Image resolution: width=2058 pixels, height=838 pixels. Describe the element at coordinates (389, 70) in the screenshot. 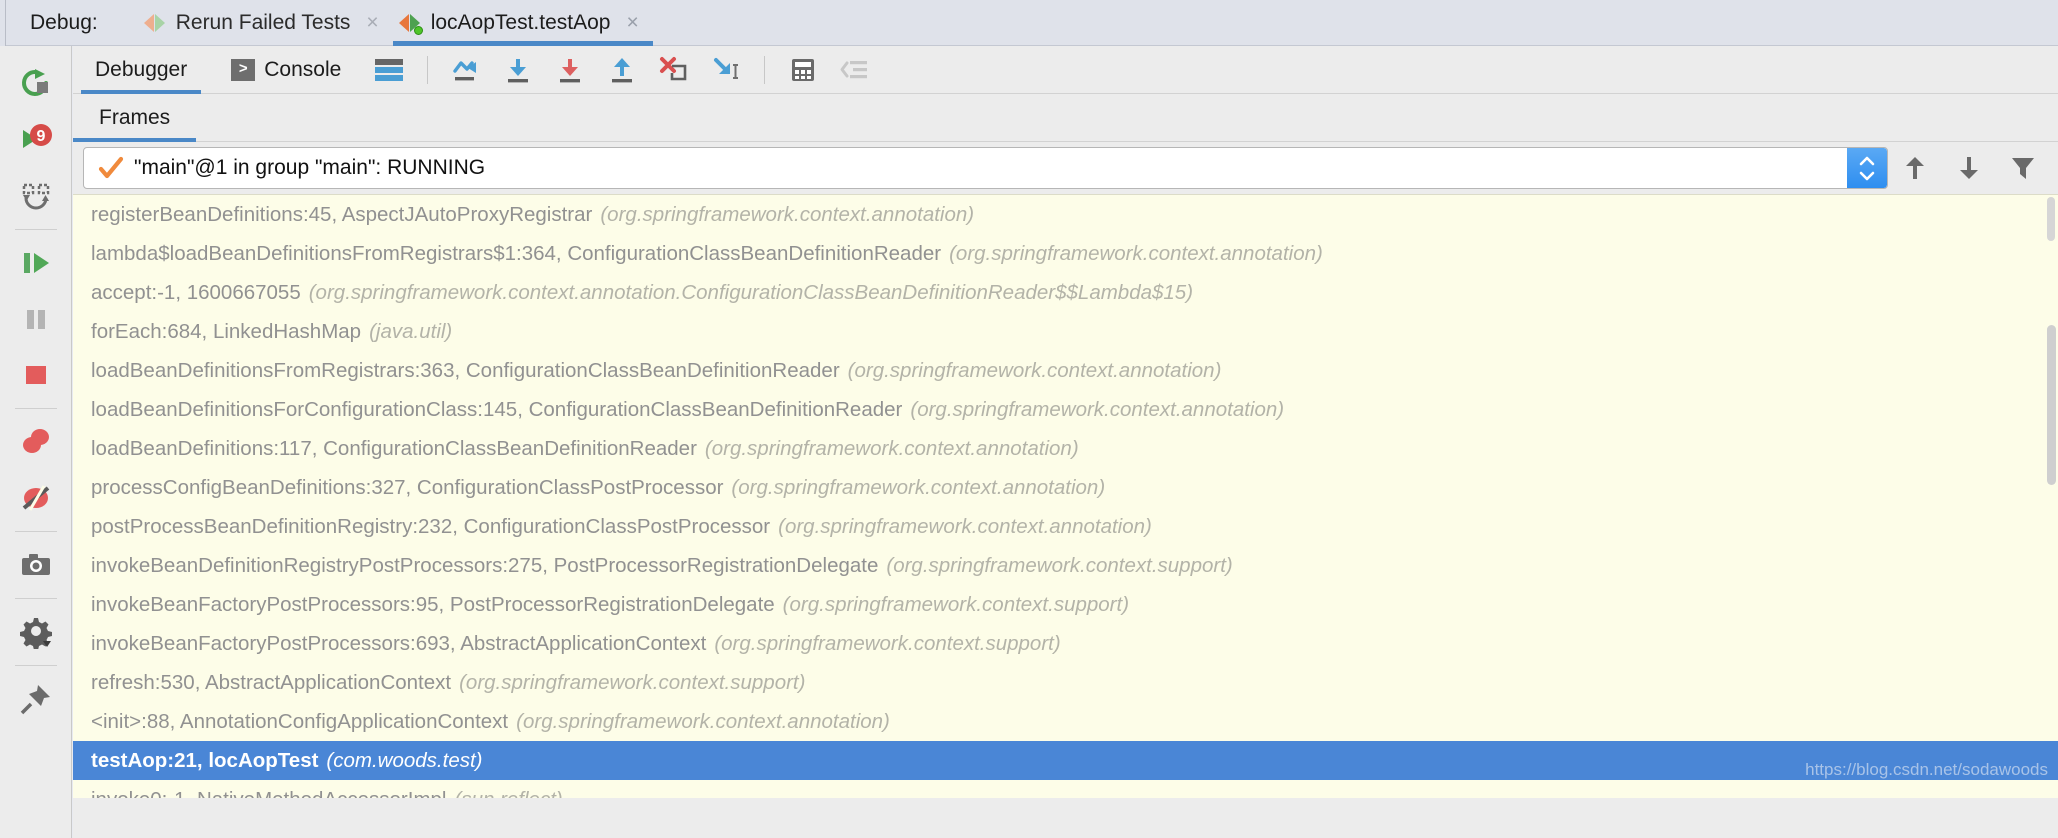

I see `layout-settings-button` at that location.